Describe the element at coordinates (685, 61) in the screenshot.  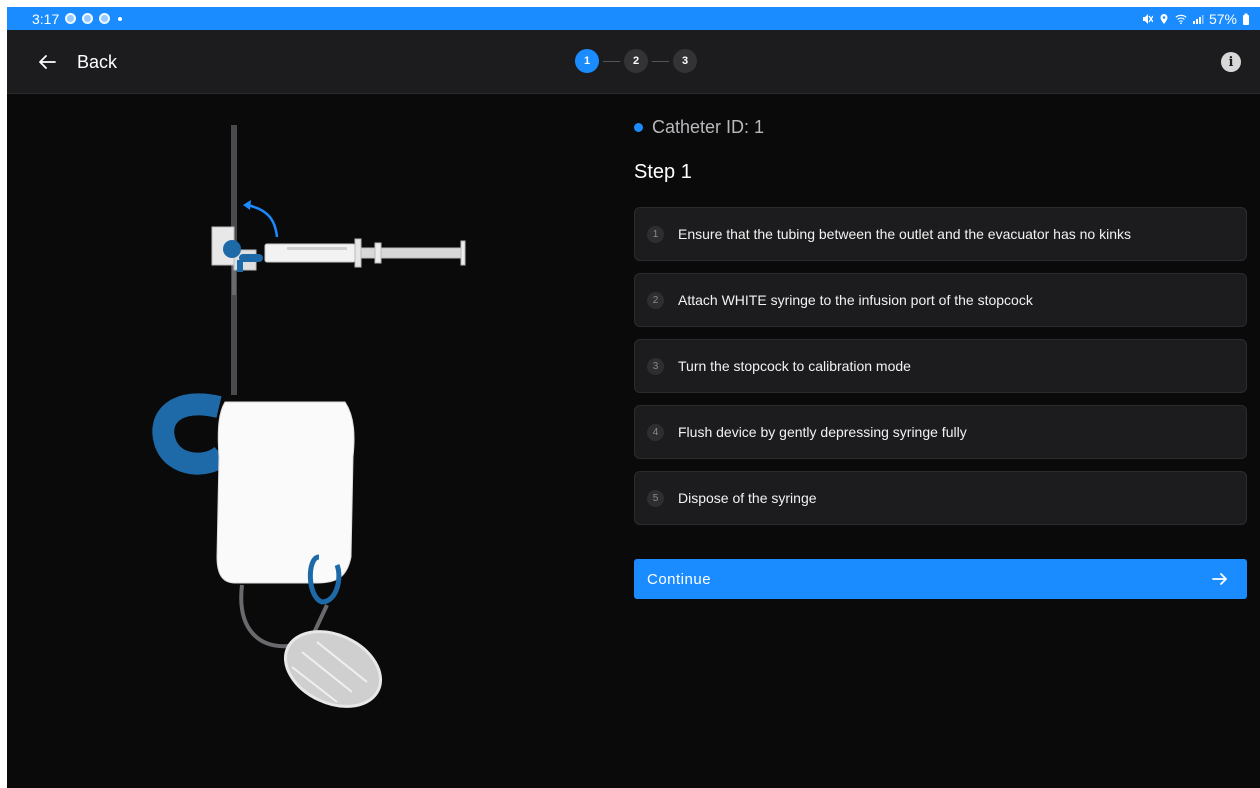
I see `stepper-step-3: 3` at that location.